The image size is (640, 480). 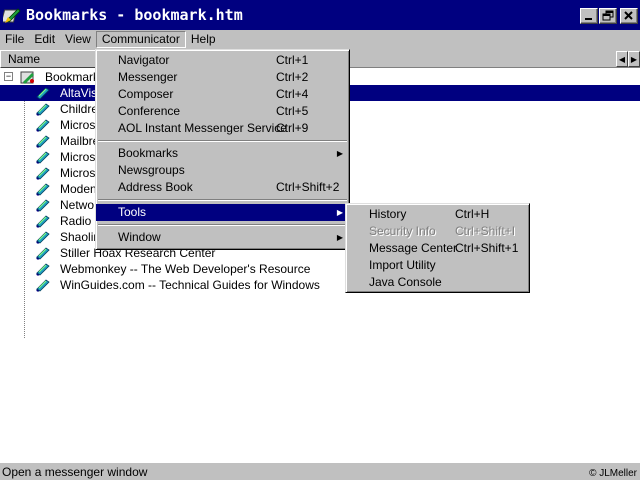 What do you see at coordinates (48, 59) in the screenshot?
I see `column-header-name: Name` at bounding box center [48, 59].